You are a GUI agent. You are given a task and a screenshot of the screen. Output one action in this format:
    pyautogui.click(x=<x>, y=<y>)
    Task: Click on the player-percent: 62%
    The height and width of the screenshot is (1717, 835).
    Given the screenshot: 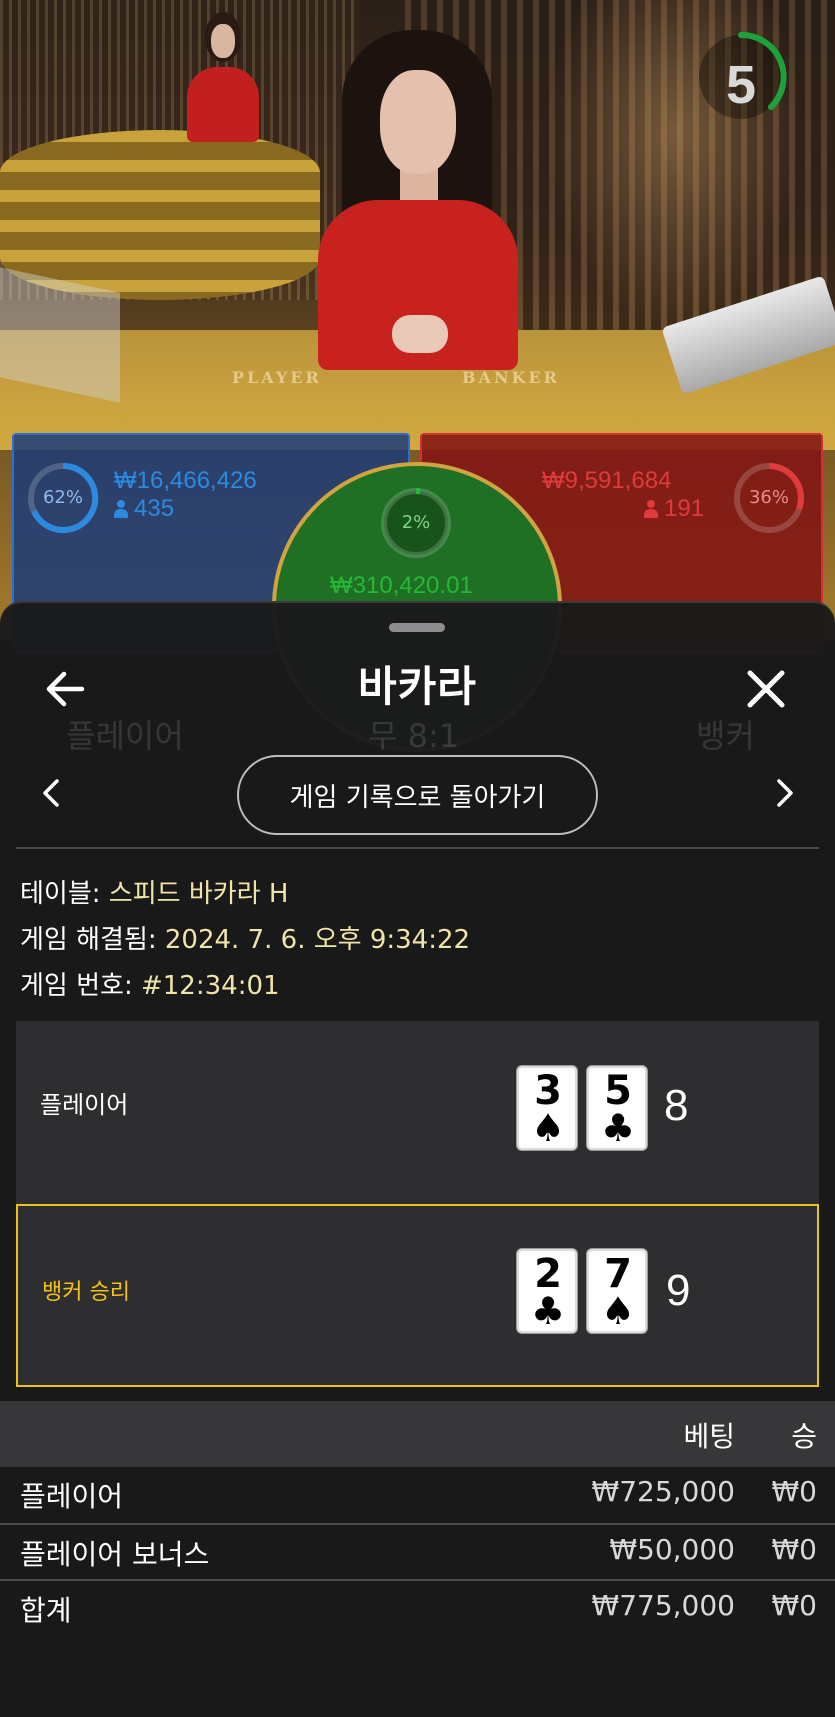 What is the action you would take?
    pyautogui.click(x=62, y=497)
    